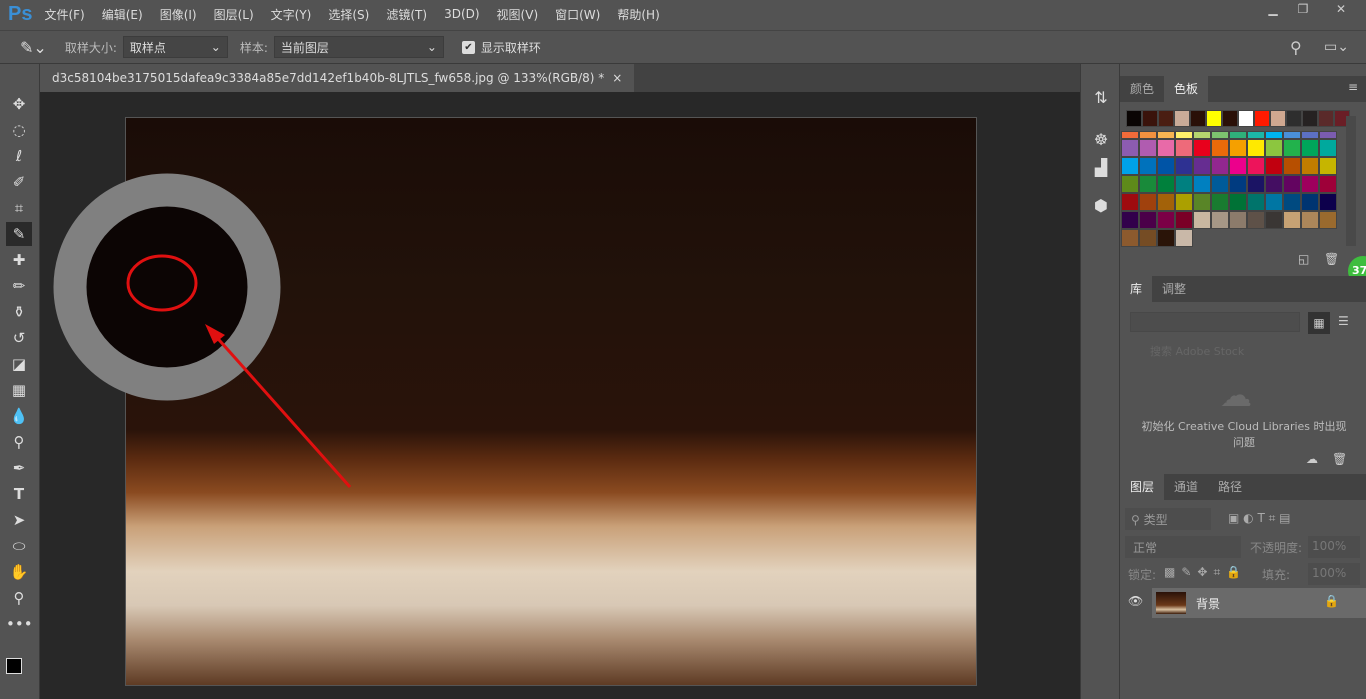 This screenshot has height=699, width=1366. Describe the element at coordinates (19, 494) in the screenshot. I see `type-tool-icon: T` at that location.